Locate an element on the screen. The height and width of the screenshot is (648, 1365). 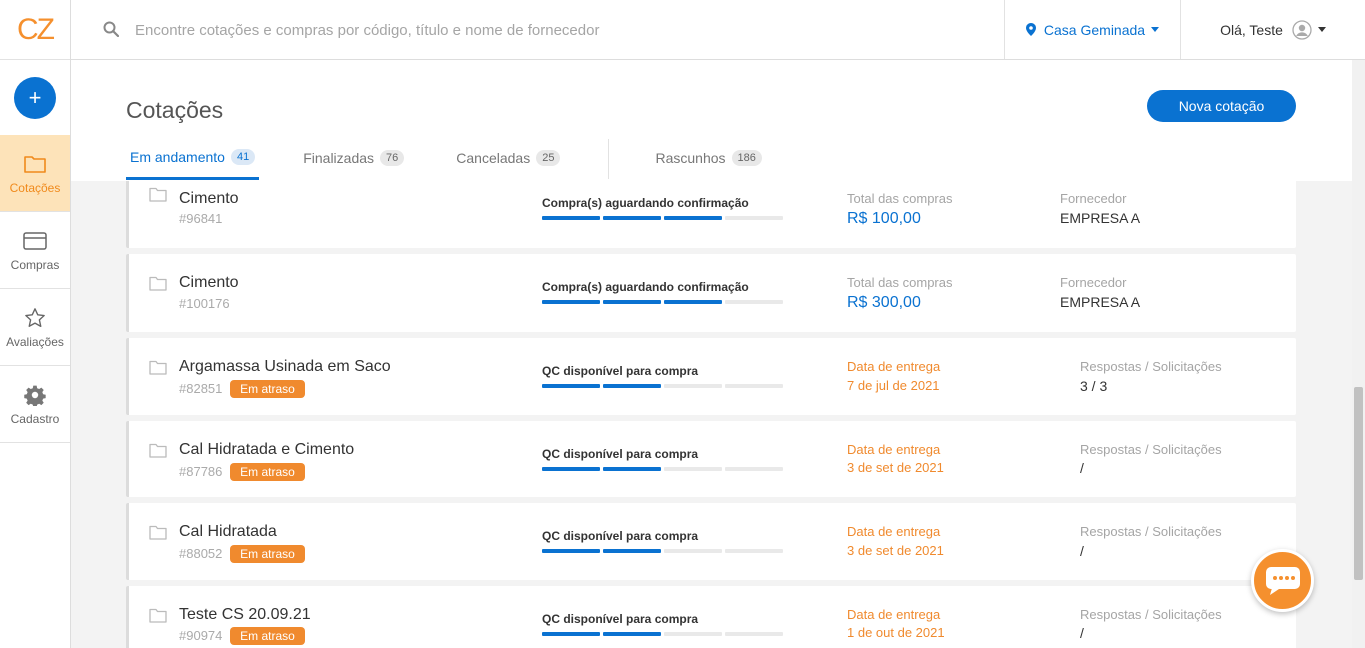
tab-rascunhos: Rascunhos 186 is located at coordinates (708, 157).